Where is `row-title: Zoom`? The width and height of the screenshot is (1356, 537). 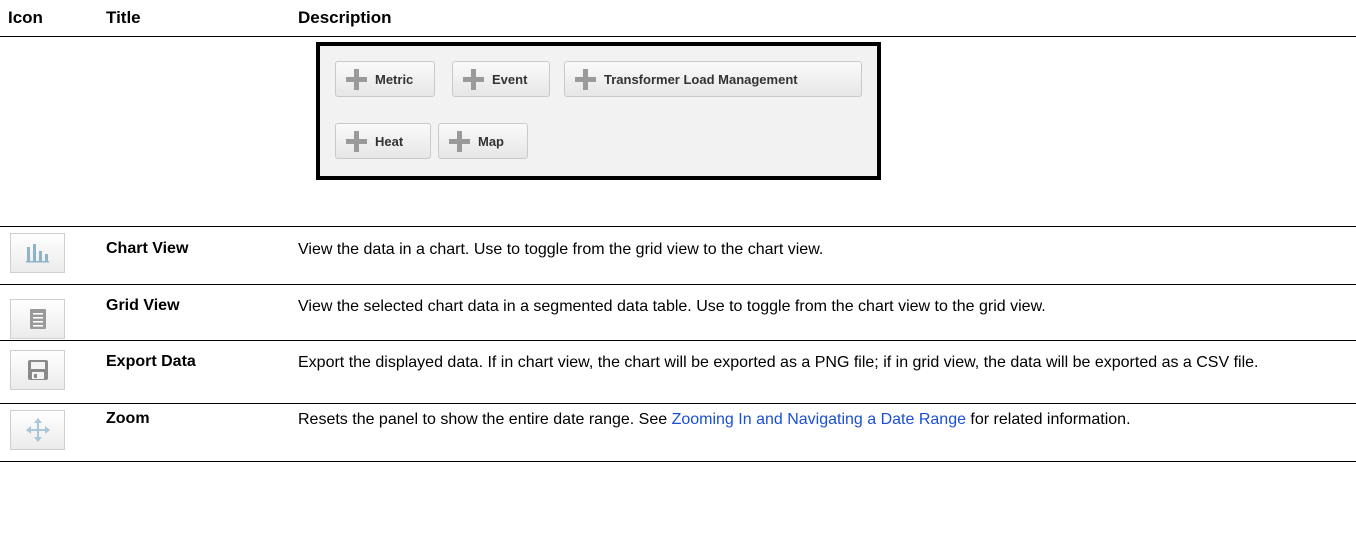 row-title: Zoom is located at coordinates (128, 418).